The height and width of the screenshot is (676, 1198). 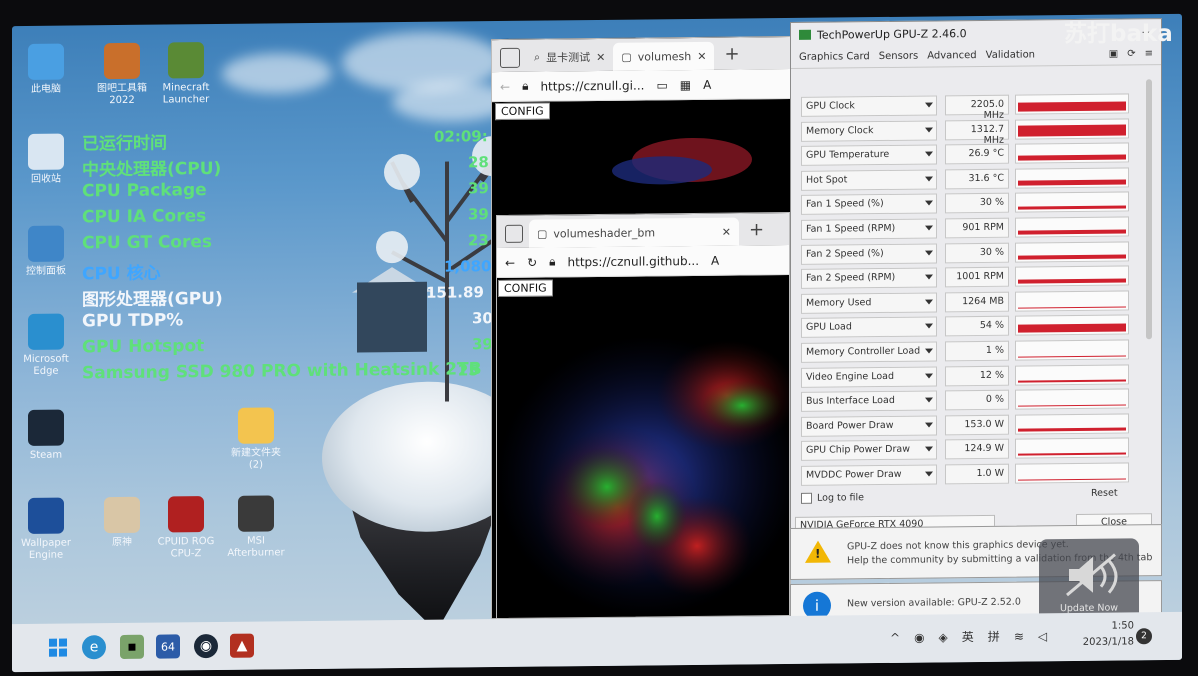 I want to click on monitor-label: GPU Hotspot, so click(x=143, y=347).